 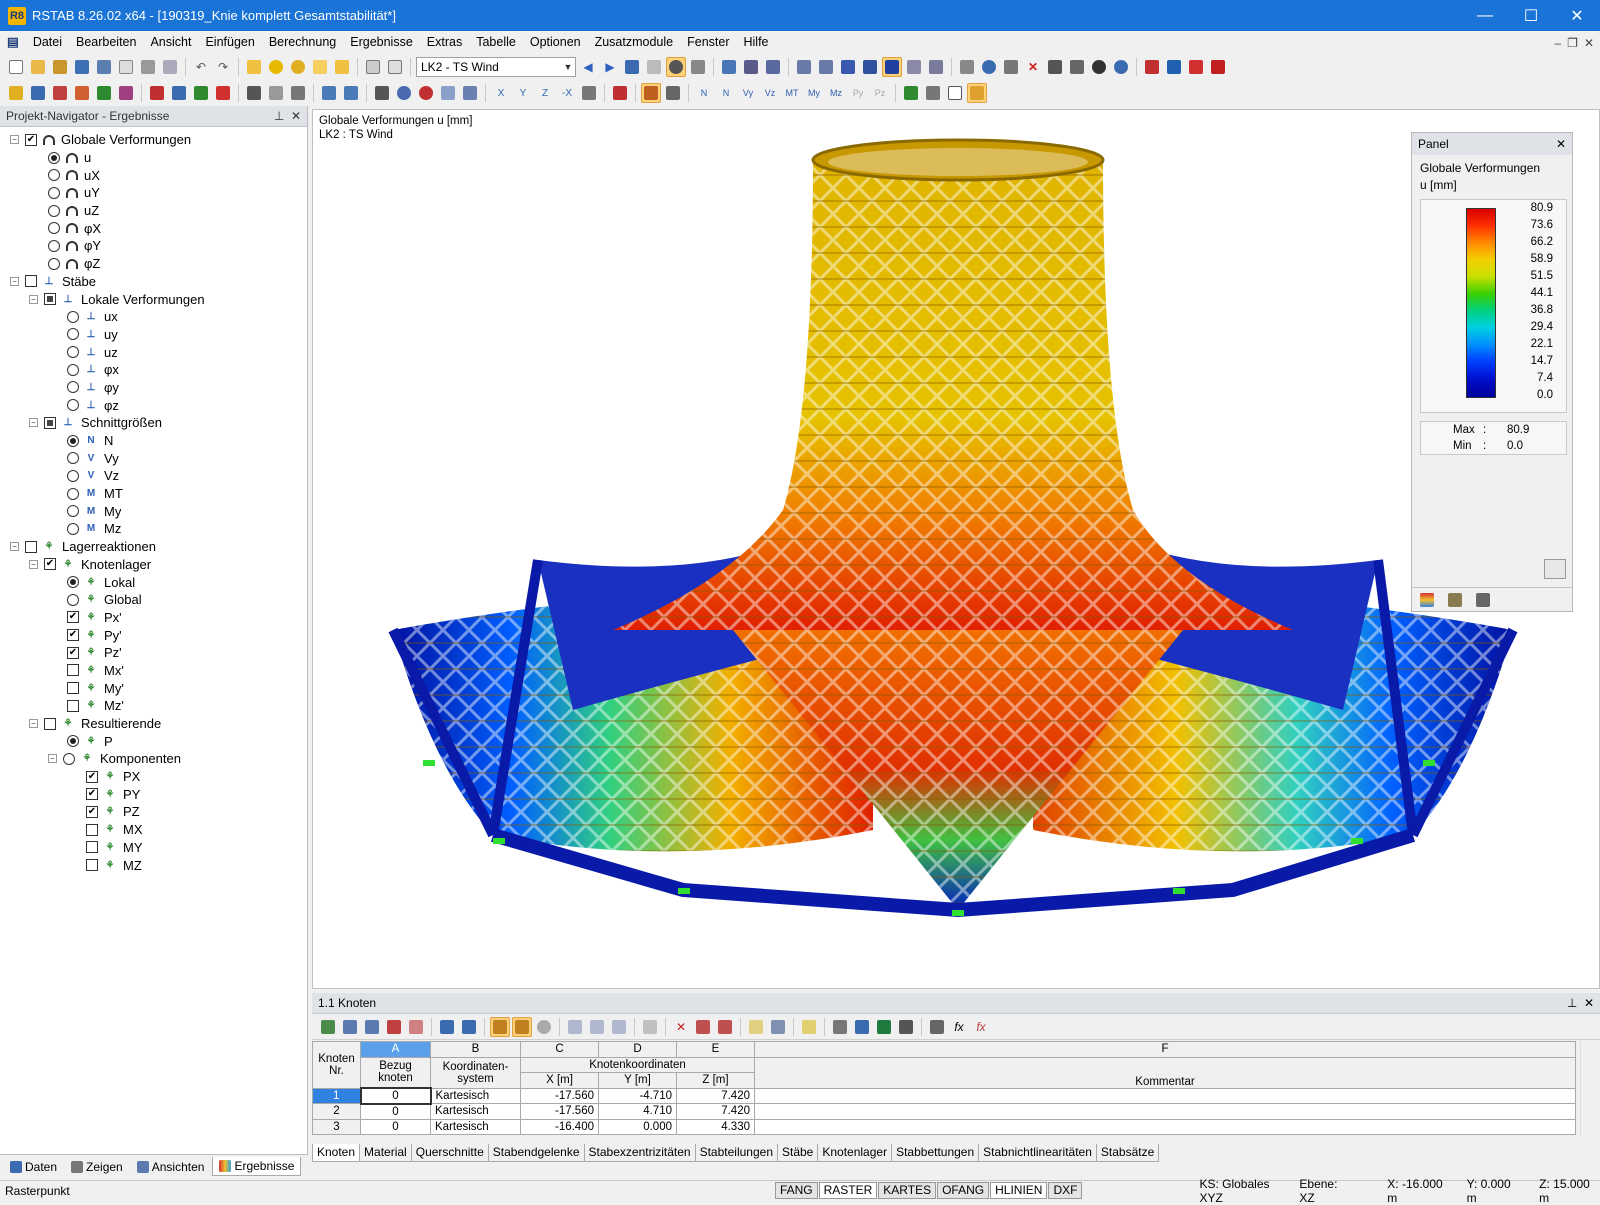 I want to click on mdi-minimize-icon: –, so click(x=1557, y=43).